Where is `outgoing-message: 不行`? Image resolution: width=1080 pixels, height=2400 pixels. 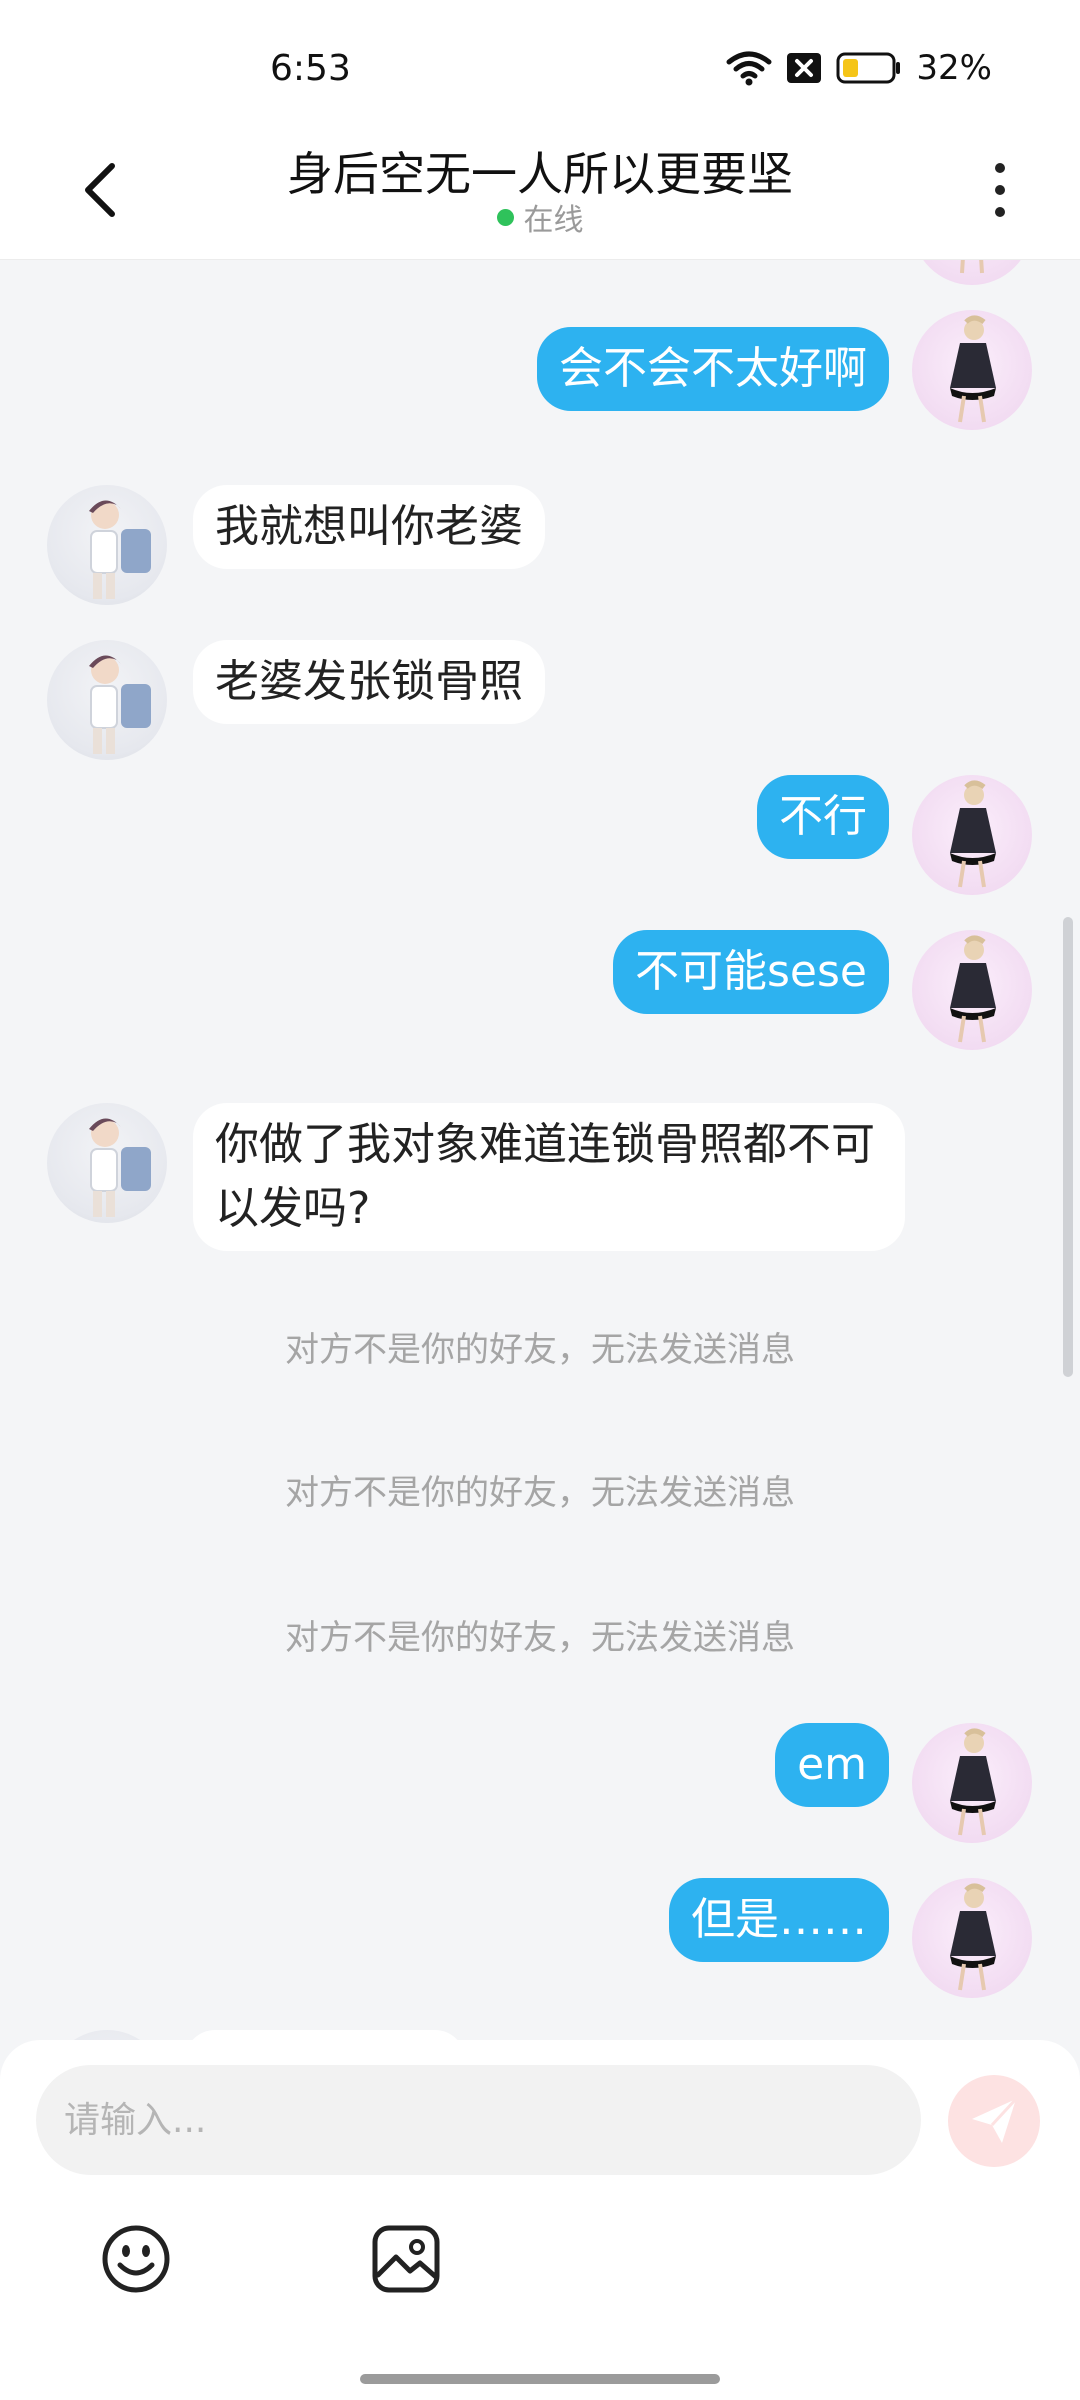
outgoing-message: 不行 is located at coordinates (823, 817).